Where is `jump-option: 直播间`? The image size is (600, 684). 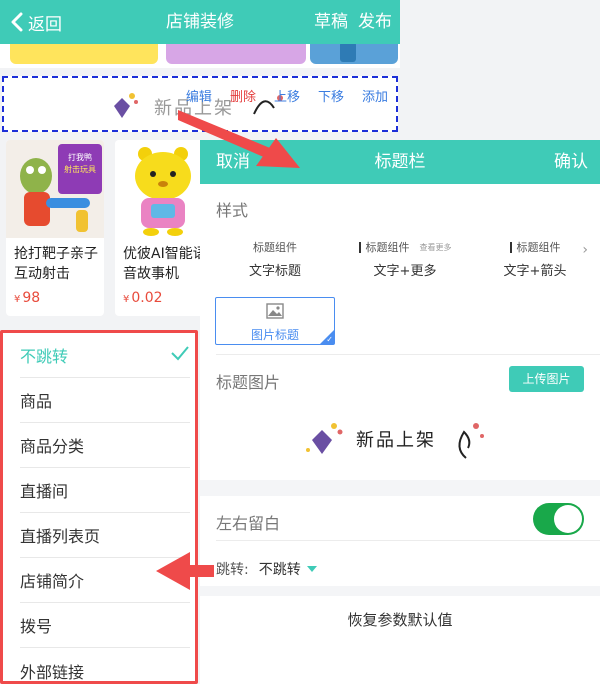
jump-option: 直播间 is located at coordinates (105, 490).